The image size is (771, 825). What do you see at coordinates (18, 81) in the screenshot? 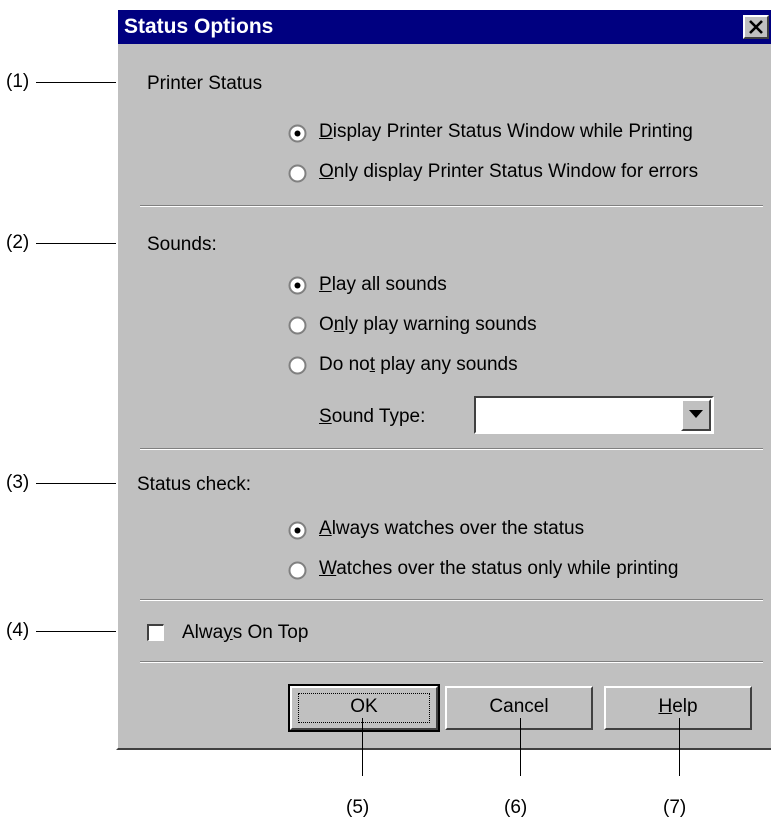
I see `callout-1: (1)` at bounding box center [18, 81].